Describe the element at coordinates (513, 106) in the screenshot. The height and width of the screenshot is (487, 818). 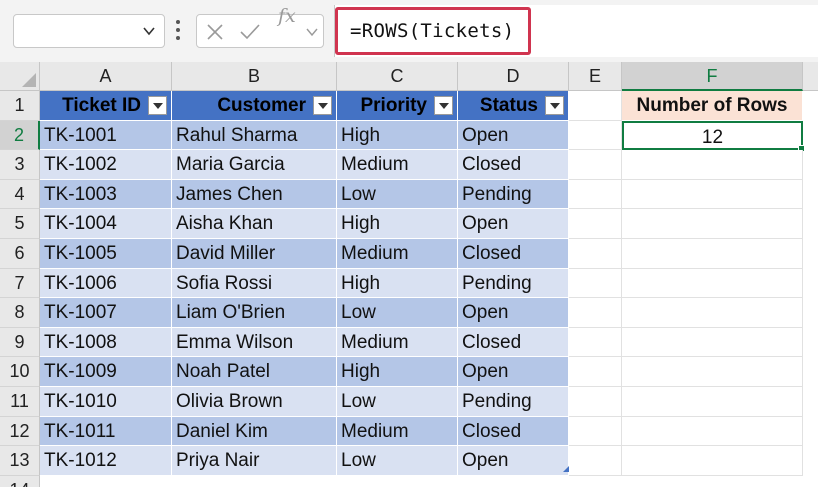
I see `table-header-status: Status` at that location.